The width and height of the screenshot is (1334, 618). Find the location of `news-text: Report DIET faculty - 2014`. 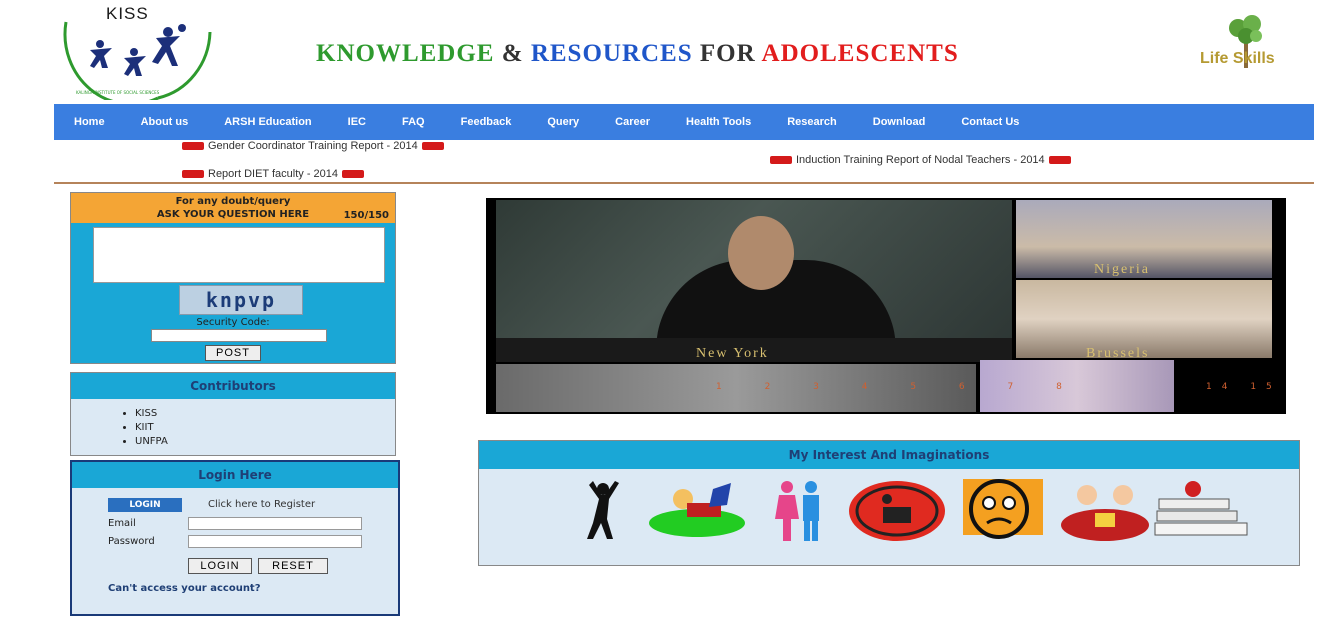

news-text: Report DIET faculty - 2014 is located at coordinates (273, 174).